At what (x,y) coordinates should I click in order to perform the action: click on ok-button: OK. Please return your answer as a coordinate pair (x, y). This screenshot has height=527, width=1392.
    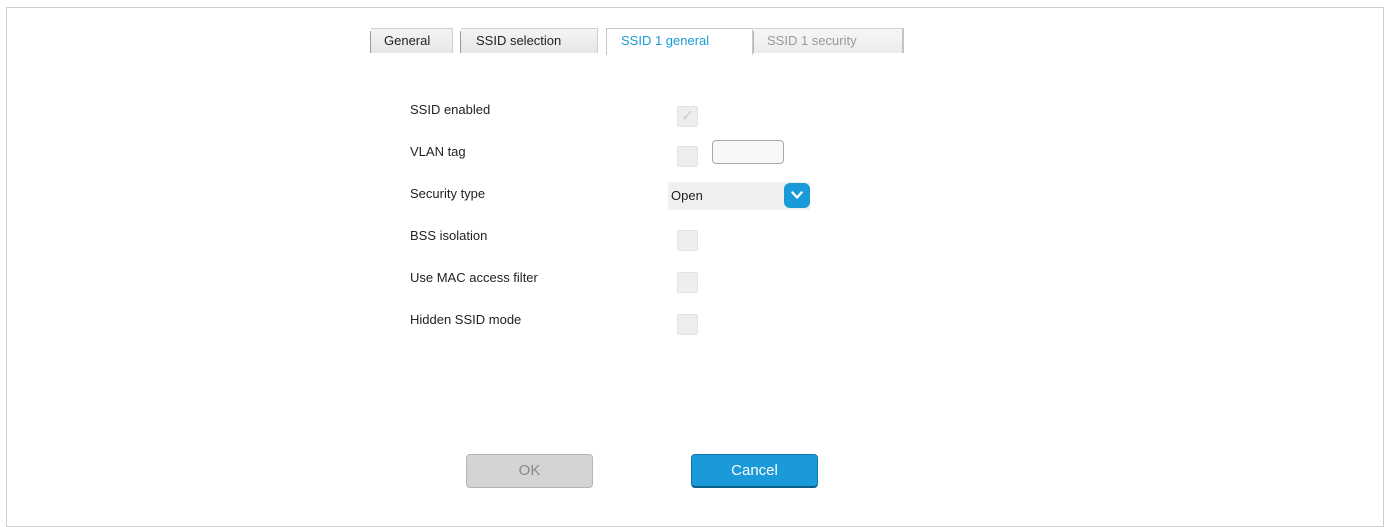
    Looking at the image, I should click on (529, 471).